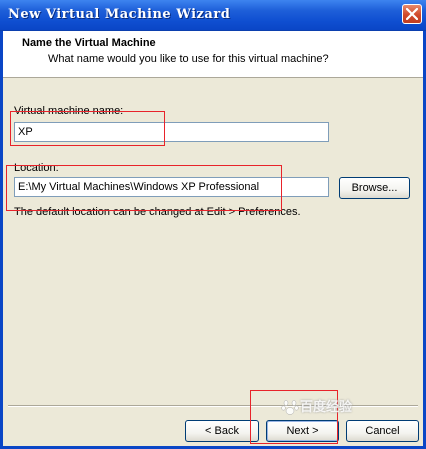 This screenshot has height=449, width=426. Describe the element at coordinates (171, 132) in the screenshot. I see `vm-name-input` at that location.